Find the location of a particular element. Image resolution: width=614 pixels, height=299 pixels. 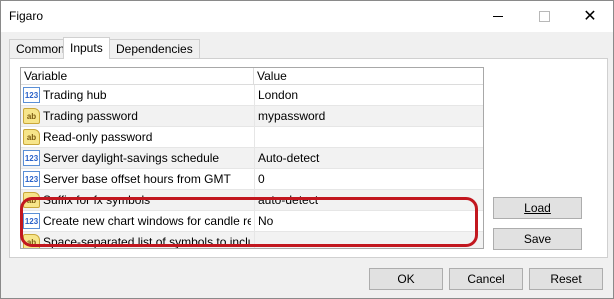

maximize-icon is located at coordinates (544, 16).